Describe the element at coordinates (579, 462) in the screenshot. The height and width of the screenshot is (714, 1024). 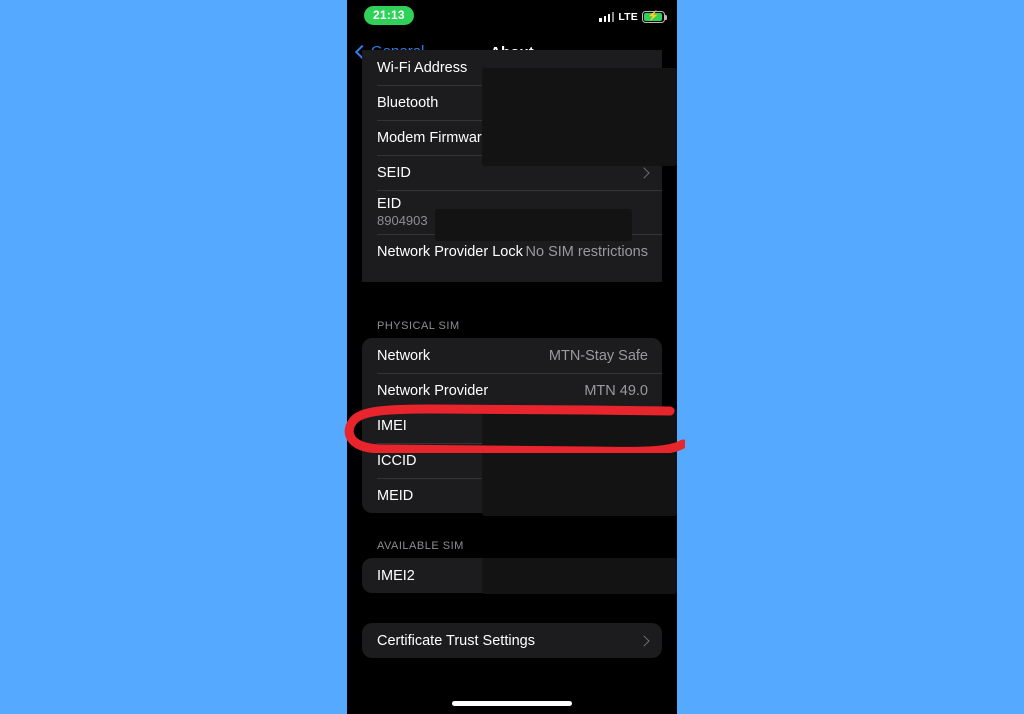
I see `redaction-overlay-sim-ids` at that location.